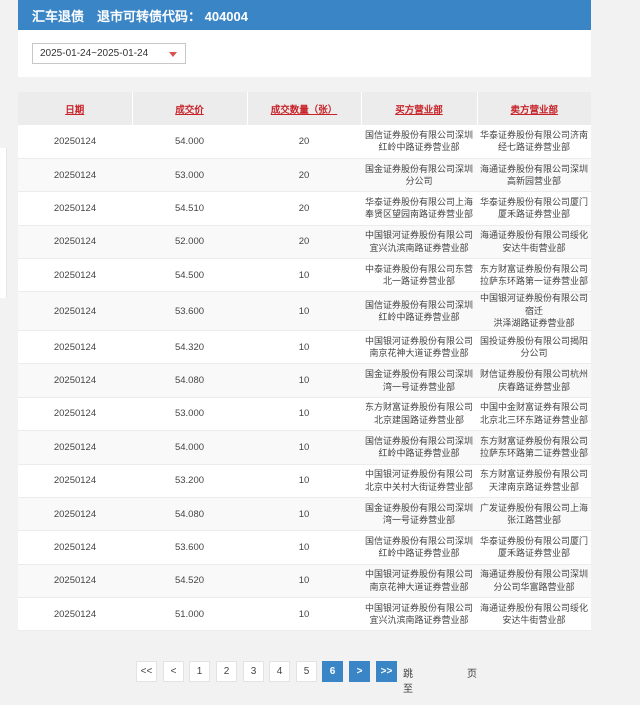 This screenshot has width=640, height=705. What do you see at coordinates (533, 486) in the screenshot?
I see `seller-name-line: 天津南京路证券营业部` at bounding box center [533, 486].